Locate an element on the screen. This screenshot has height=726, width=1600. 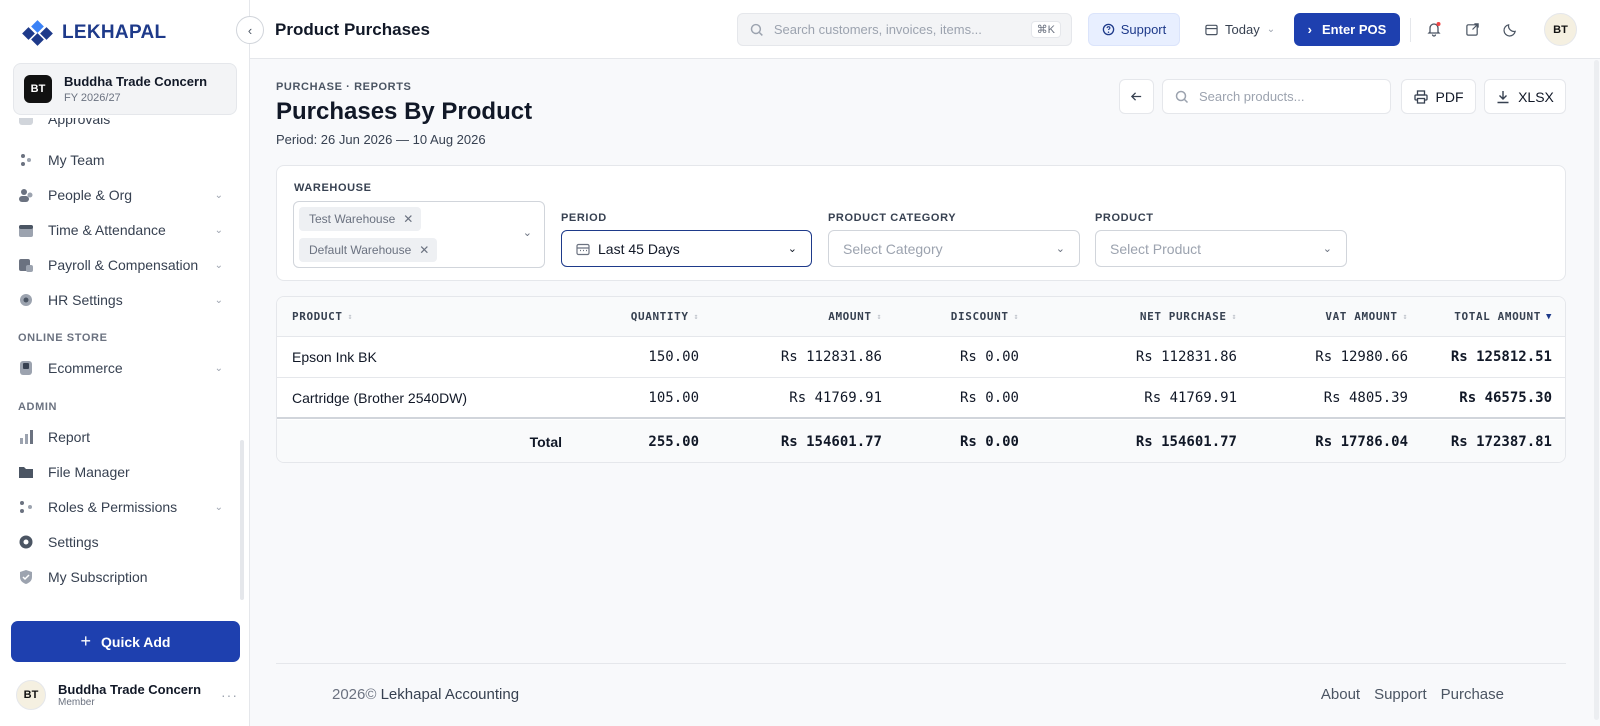
product-search is located at coordinates (1276, 96).